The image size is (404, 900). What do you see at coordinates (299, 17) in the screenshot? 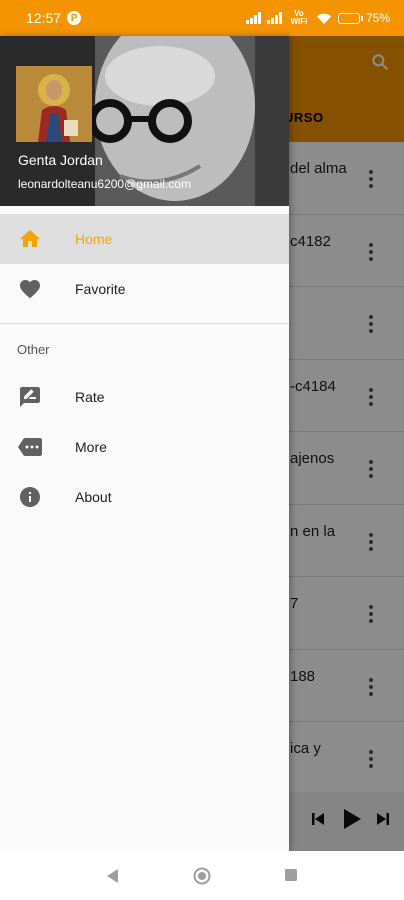
I see `network-label: Vo WiFi` at bounding box center [299, 17].